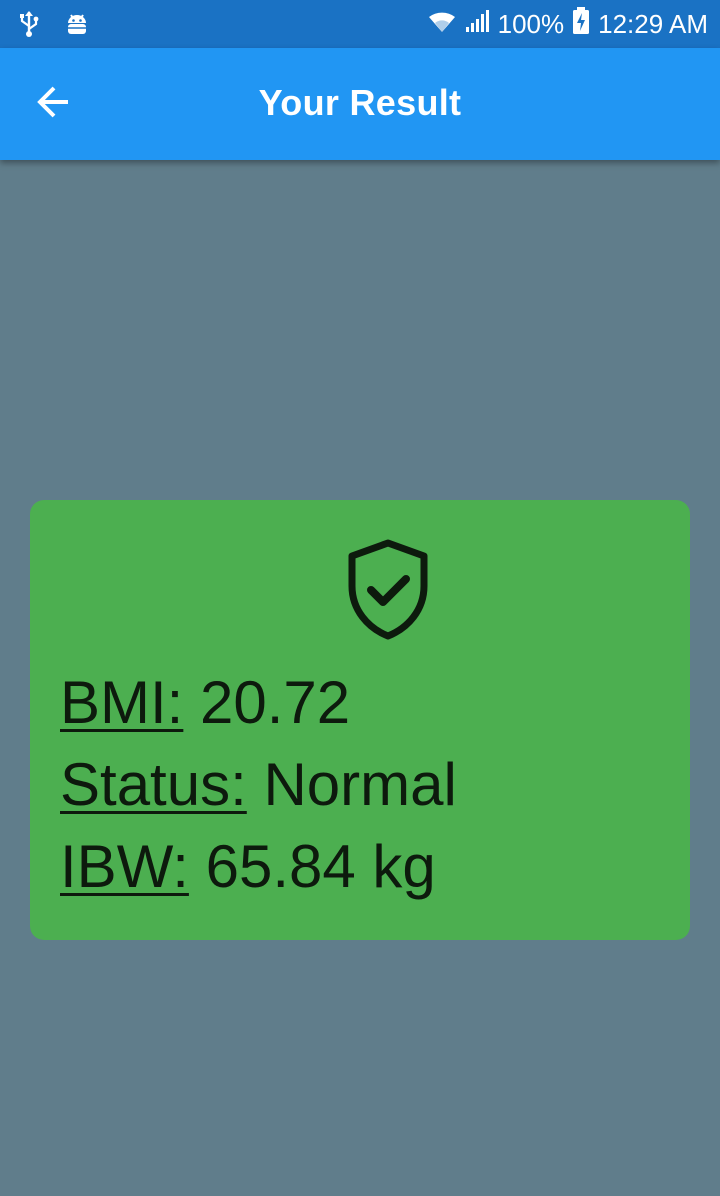 The height and width of the screenshot is (1196, 720). Describe the element at coordinates (653, 23) in the screenshot. I see `clock: 12:29 AM` at that location.